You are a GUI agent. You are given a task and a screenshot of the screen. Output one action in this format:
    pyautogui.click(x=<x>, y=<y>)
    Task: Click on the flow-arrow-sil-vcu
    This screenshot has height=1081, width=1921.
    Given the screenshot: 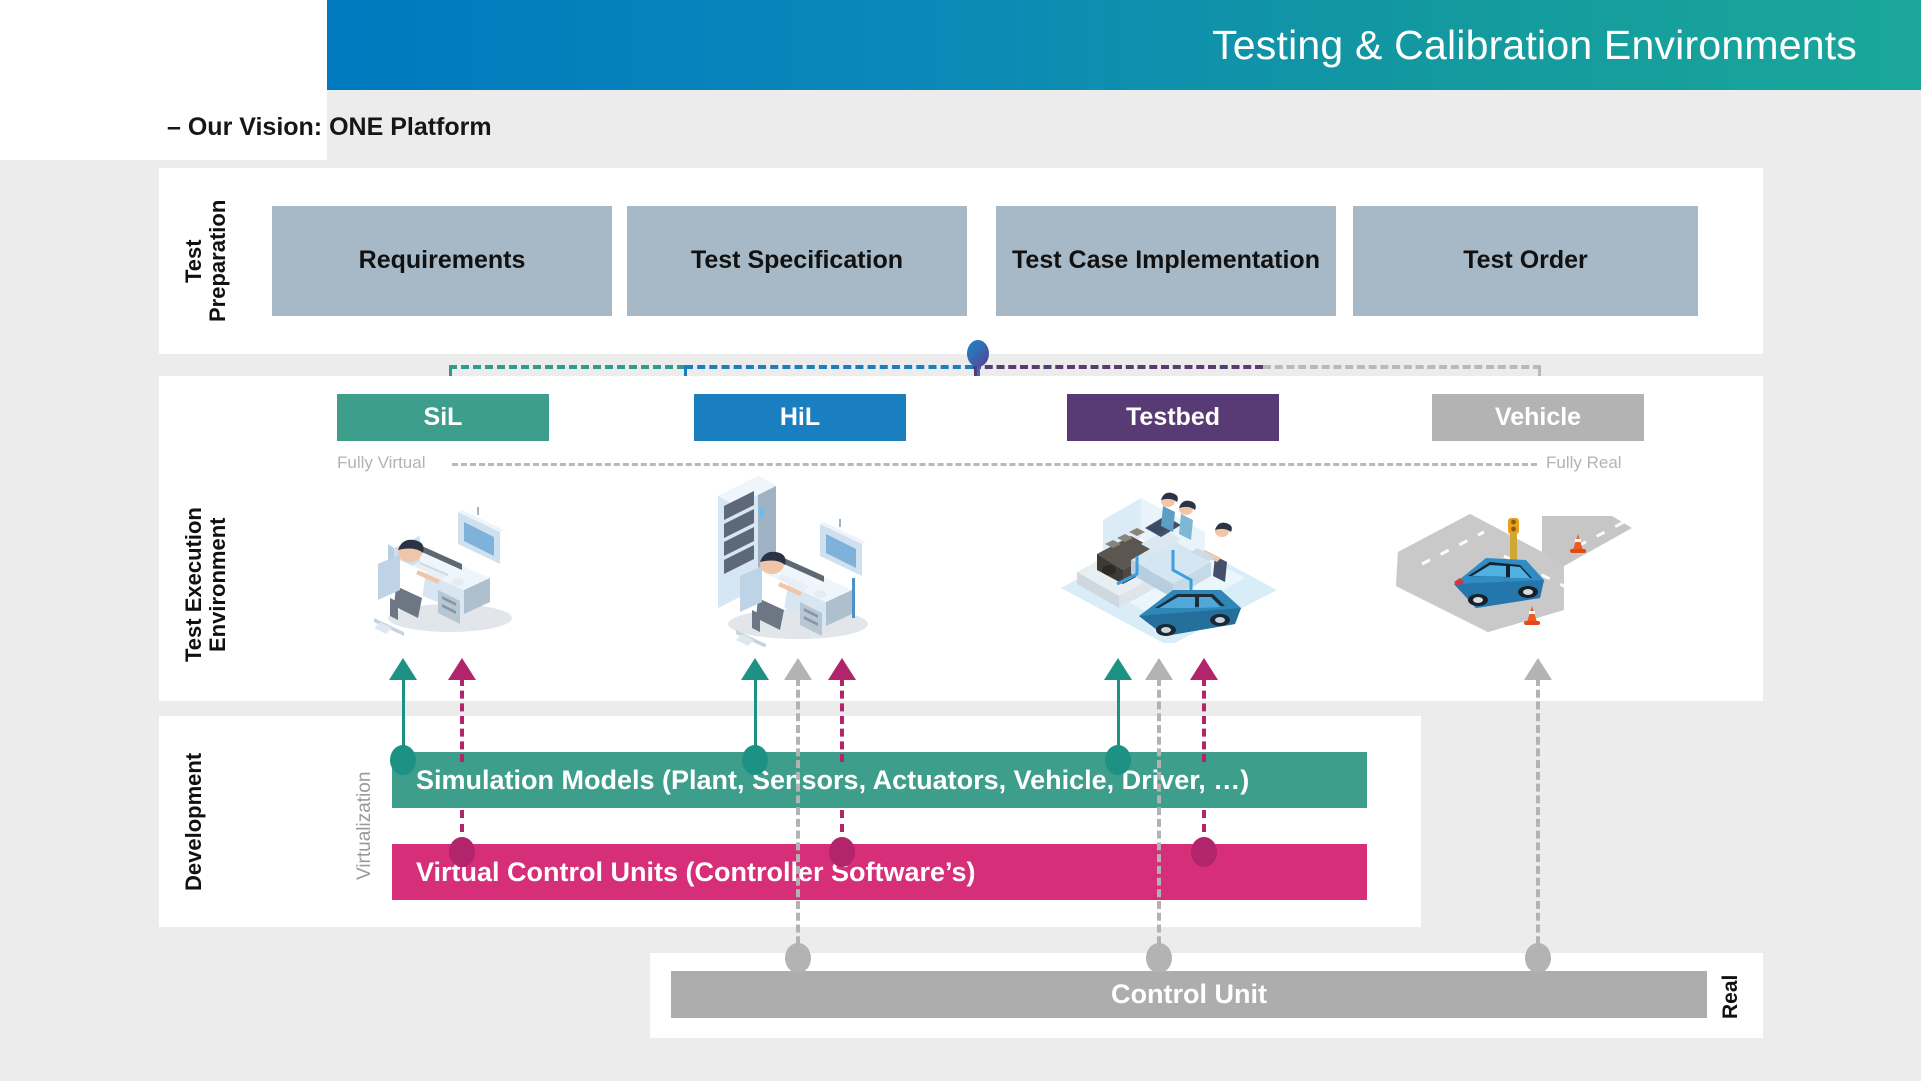 What is the action you would take?
    pyautogui.click(x=462, y=669)
    